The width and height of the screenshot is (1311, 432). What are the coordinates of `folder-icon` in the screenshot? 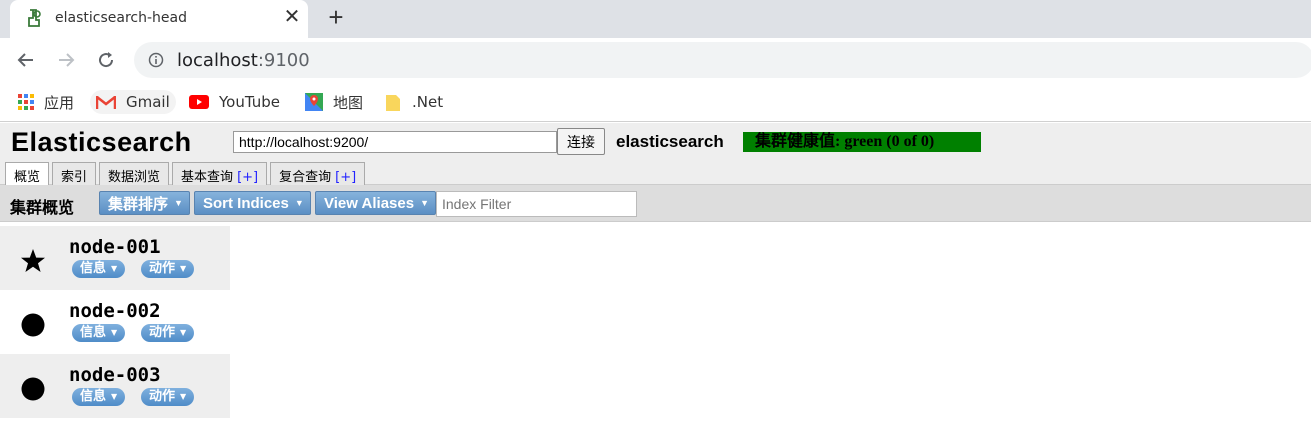 It's located at (394, 102).